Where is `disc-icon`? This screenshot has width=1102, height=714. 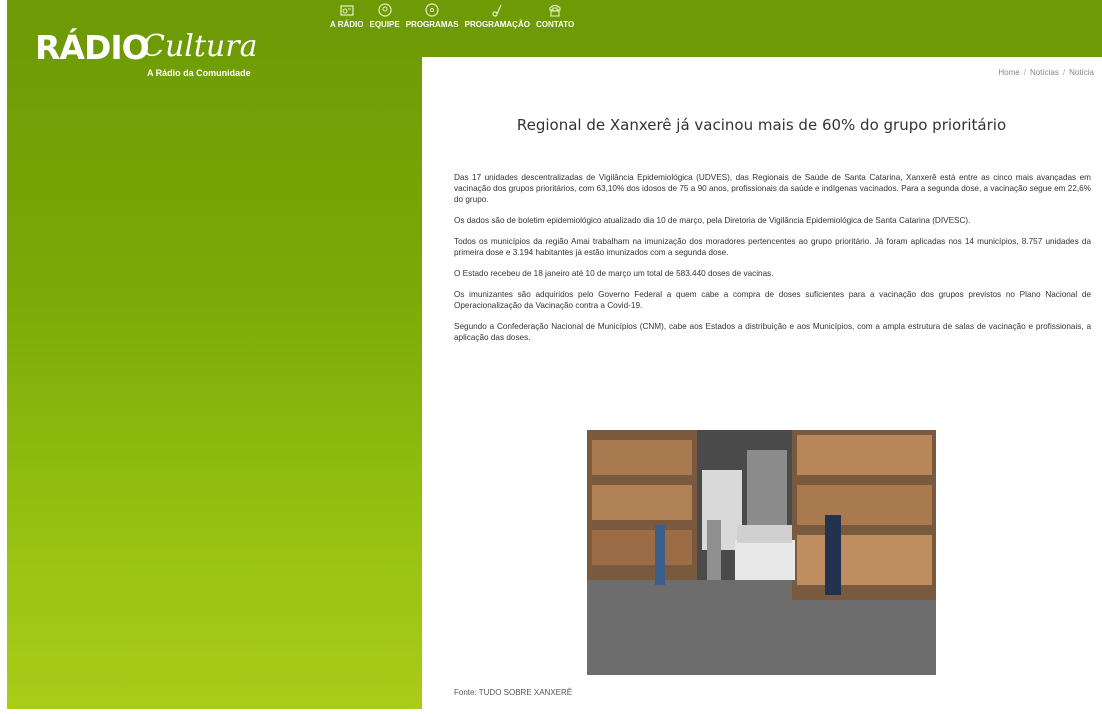 disc-icon is located at coordinates (432, 10).